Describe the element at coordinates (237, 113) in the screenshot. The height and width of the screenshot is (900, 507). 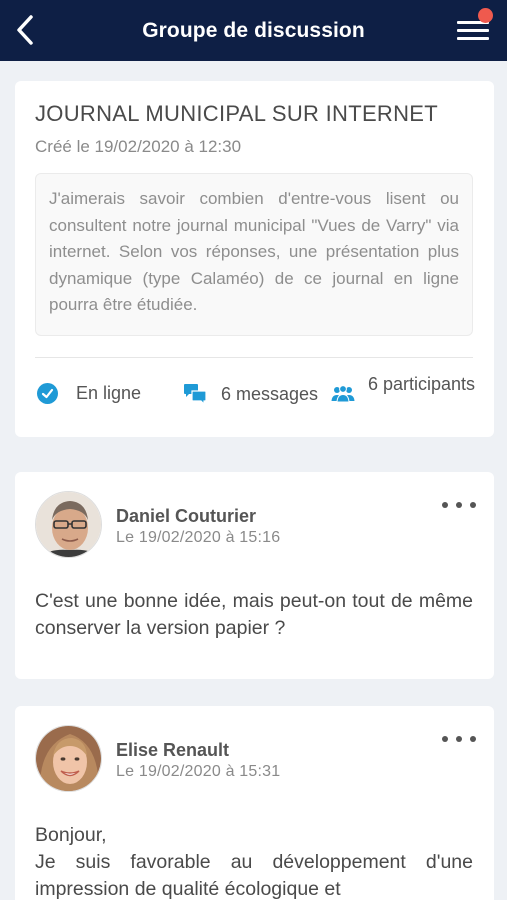
I see `group-title: JOURNAL MUNICIPAL SUR INTERNET` at that location.